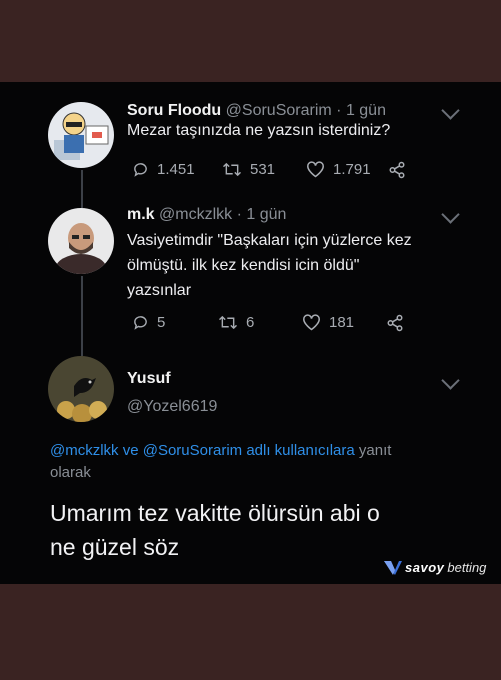  What do you see at coordinates (161, 322) in the screenshot?
I see `reply-count: 5` at bounding box center [161, 322].